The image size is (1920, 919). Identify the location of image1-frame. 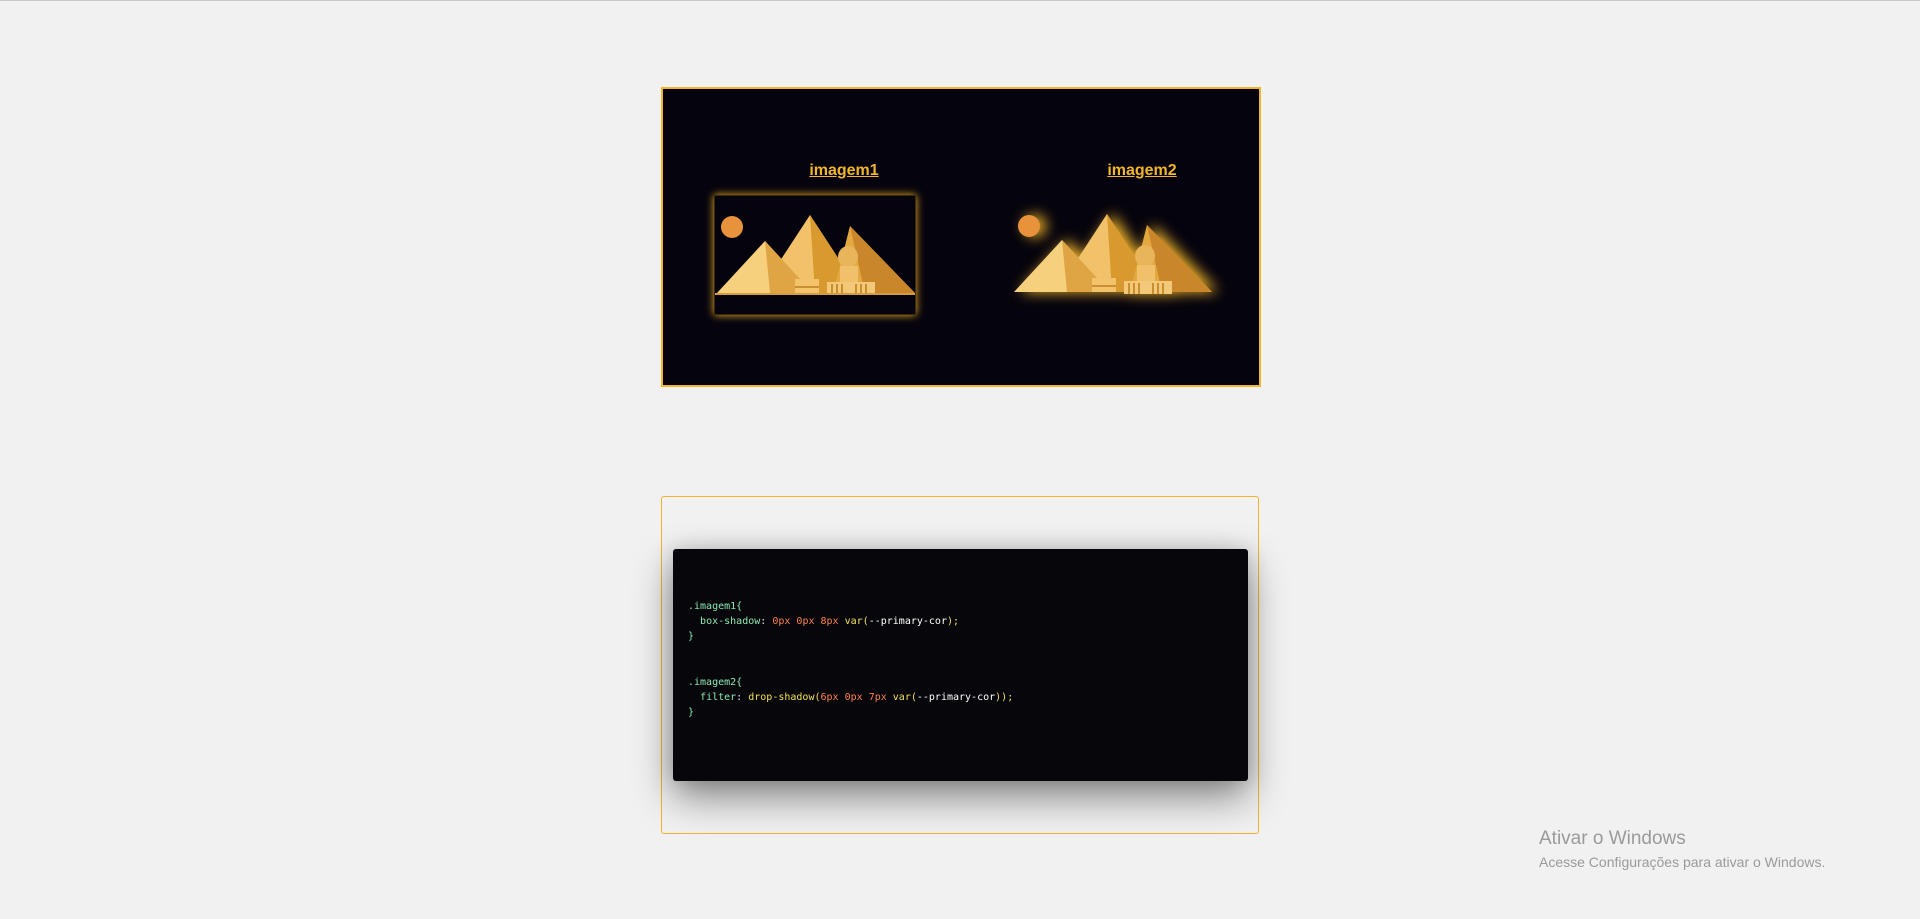
(815, 255).